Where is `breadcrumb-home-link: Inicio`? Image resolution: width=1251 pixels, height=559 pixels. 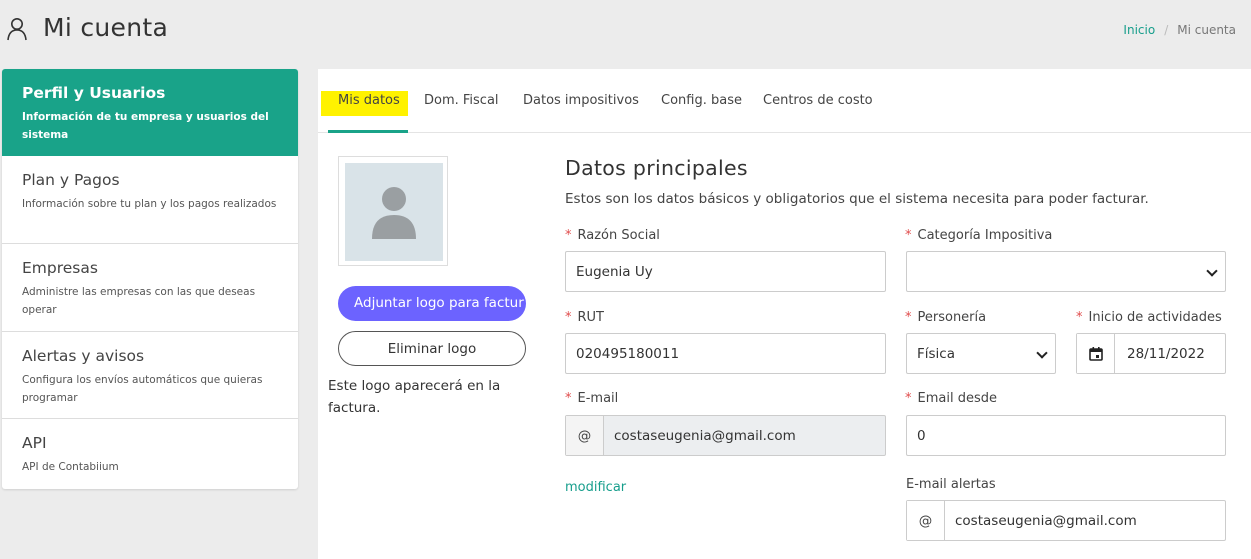
breadcrumb-home-link: Inicio is located at coordinates (1139, 30).